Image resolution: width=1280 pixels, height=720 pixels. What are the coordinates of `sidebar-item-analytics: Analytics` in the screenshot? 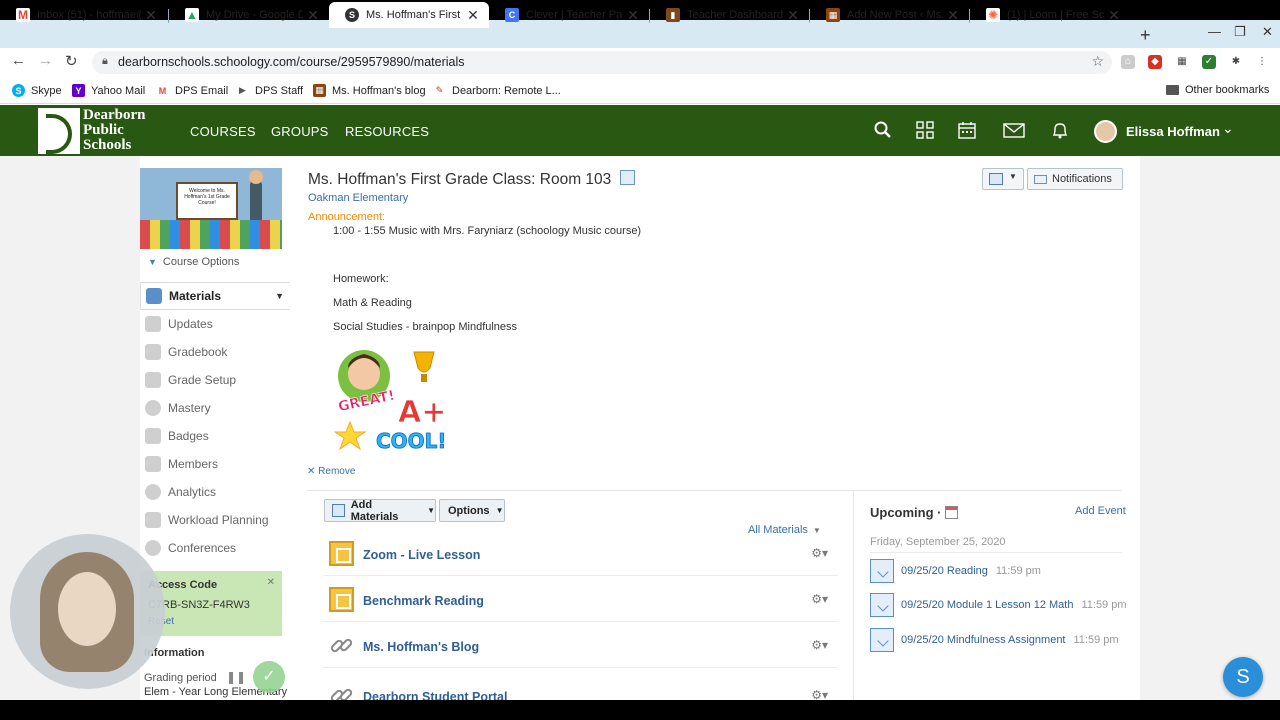 It's located at (215, 492).